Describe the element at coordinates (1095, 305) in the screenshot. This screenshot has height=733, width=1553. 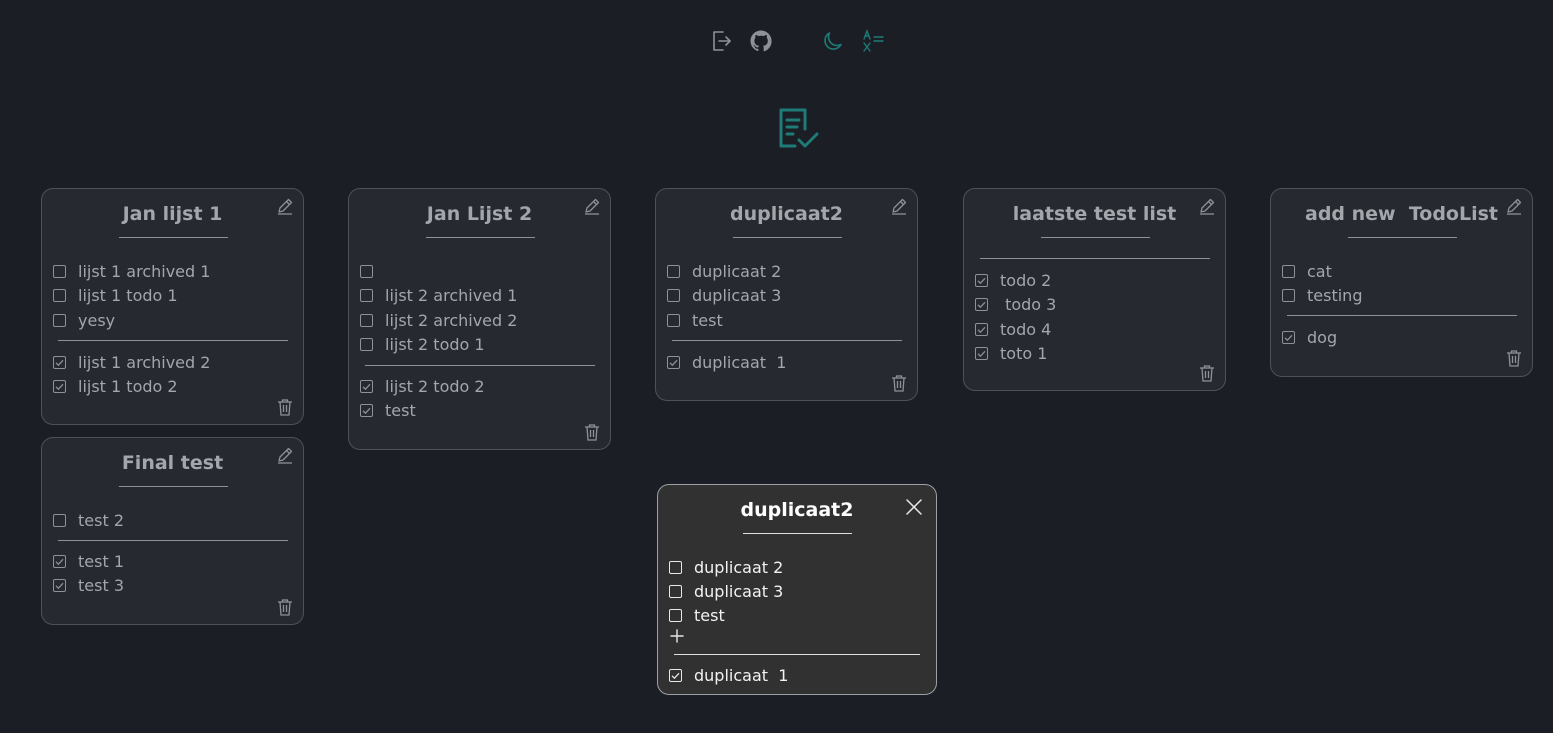
I see `list-item-done: todo 3` at that location.